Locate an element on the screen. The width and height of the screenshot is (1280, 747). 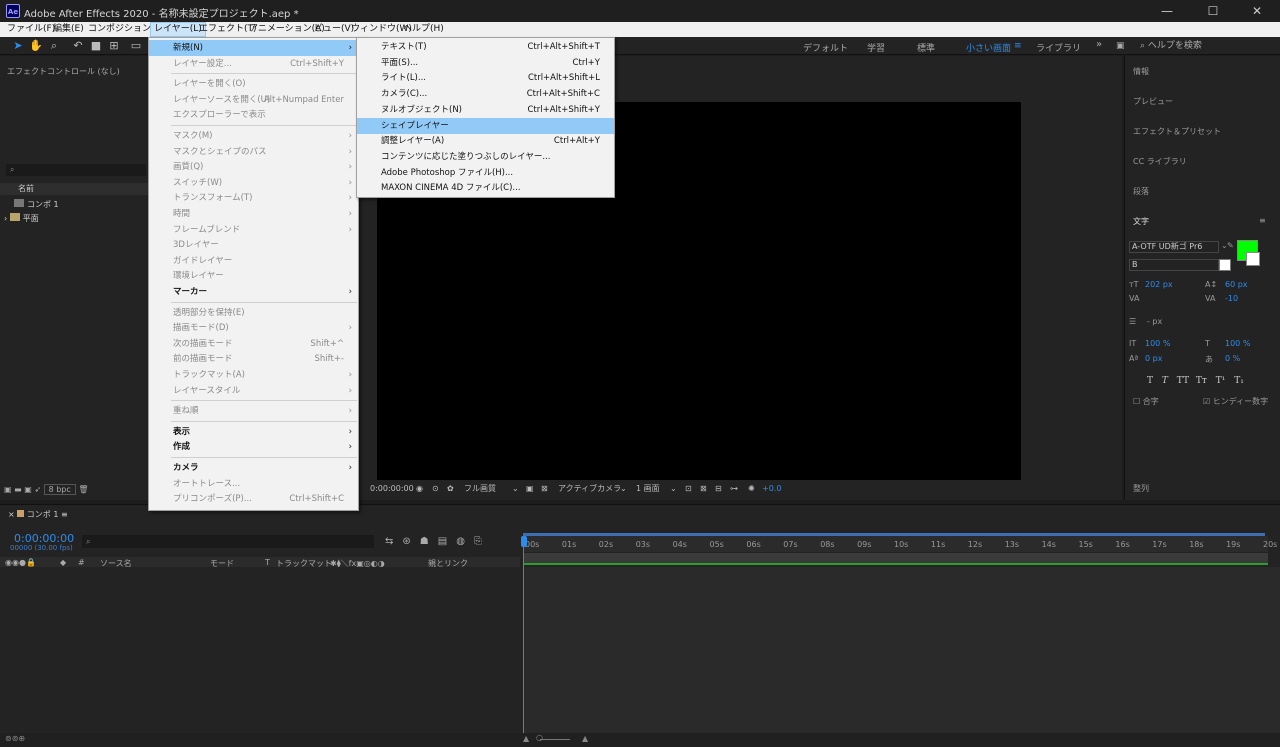
tracking-value: -10 is located at coordinates (1231, 298).